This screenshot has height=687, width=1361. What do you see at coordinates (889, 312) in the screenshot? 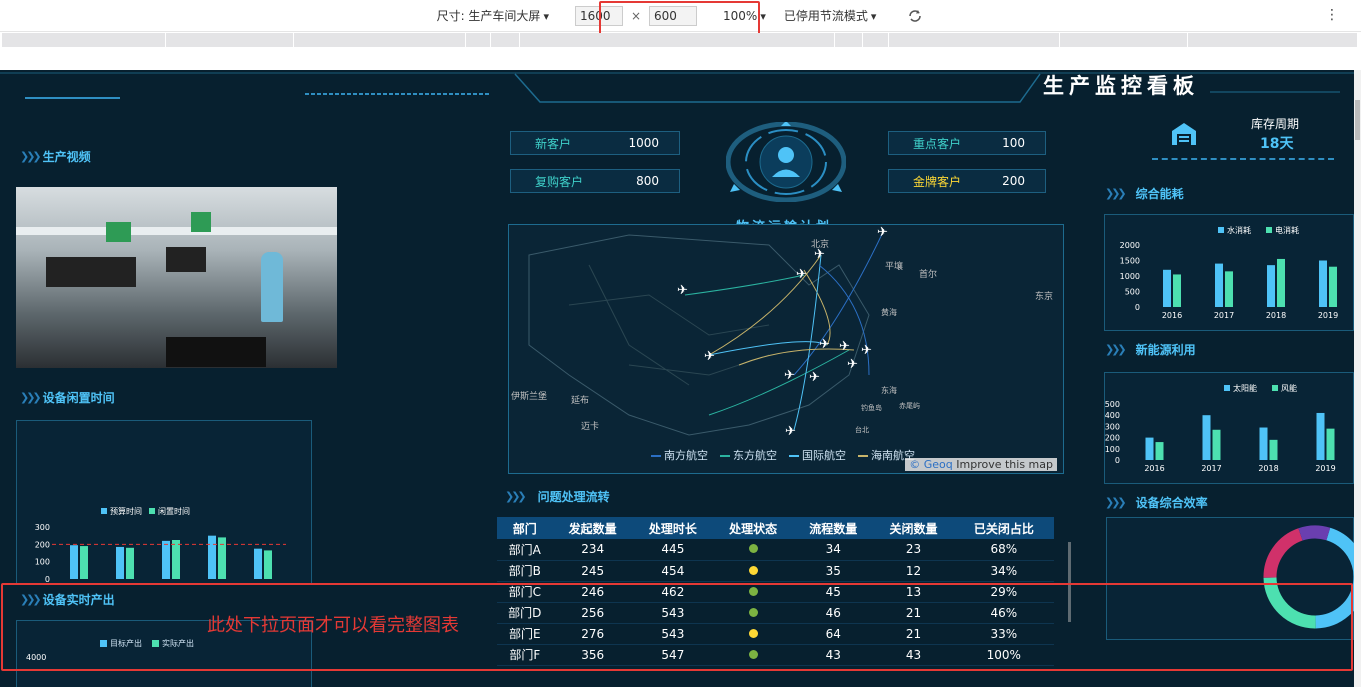
I see `map-place: 黄海` at bounding box center [889, 312].